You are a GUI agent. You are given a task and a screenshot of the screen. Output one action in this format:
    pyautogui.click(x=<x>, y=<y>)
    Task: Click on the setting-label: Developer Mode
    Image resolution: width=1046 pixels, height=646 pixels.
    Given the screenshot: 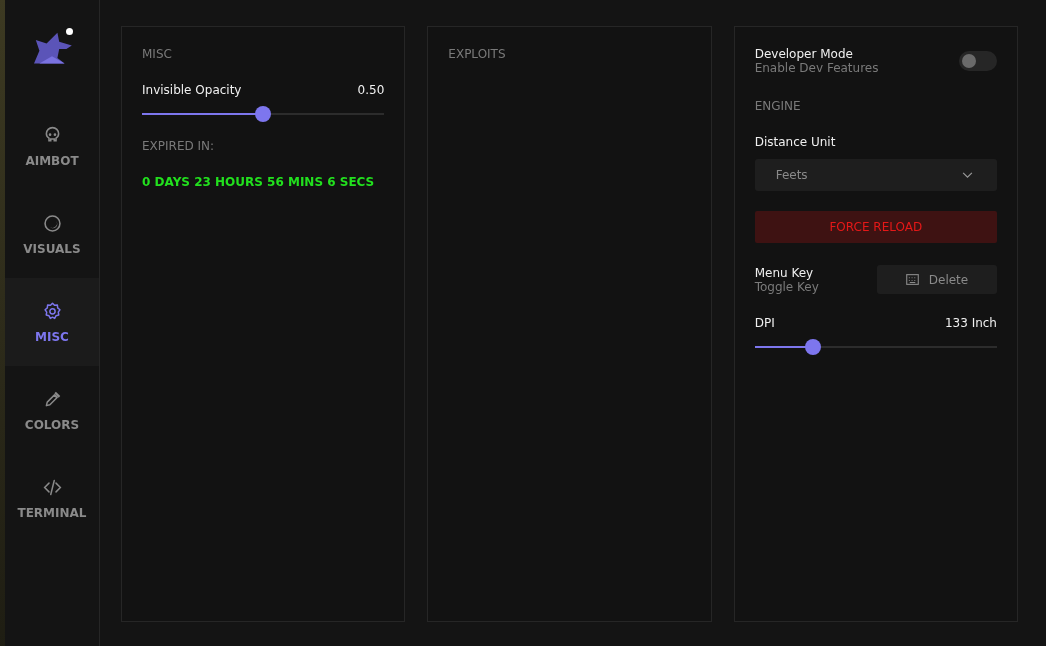 What is the action you would take?
    pyautogui.click(x=804, y=54)
    